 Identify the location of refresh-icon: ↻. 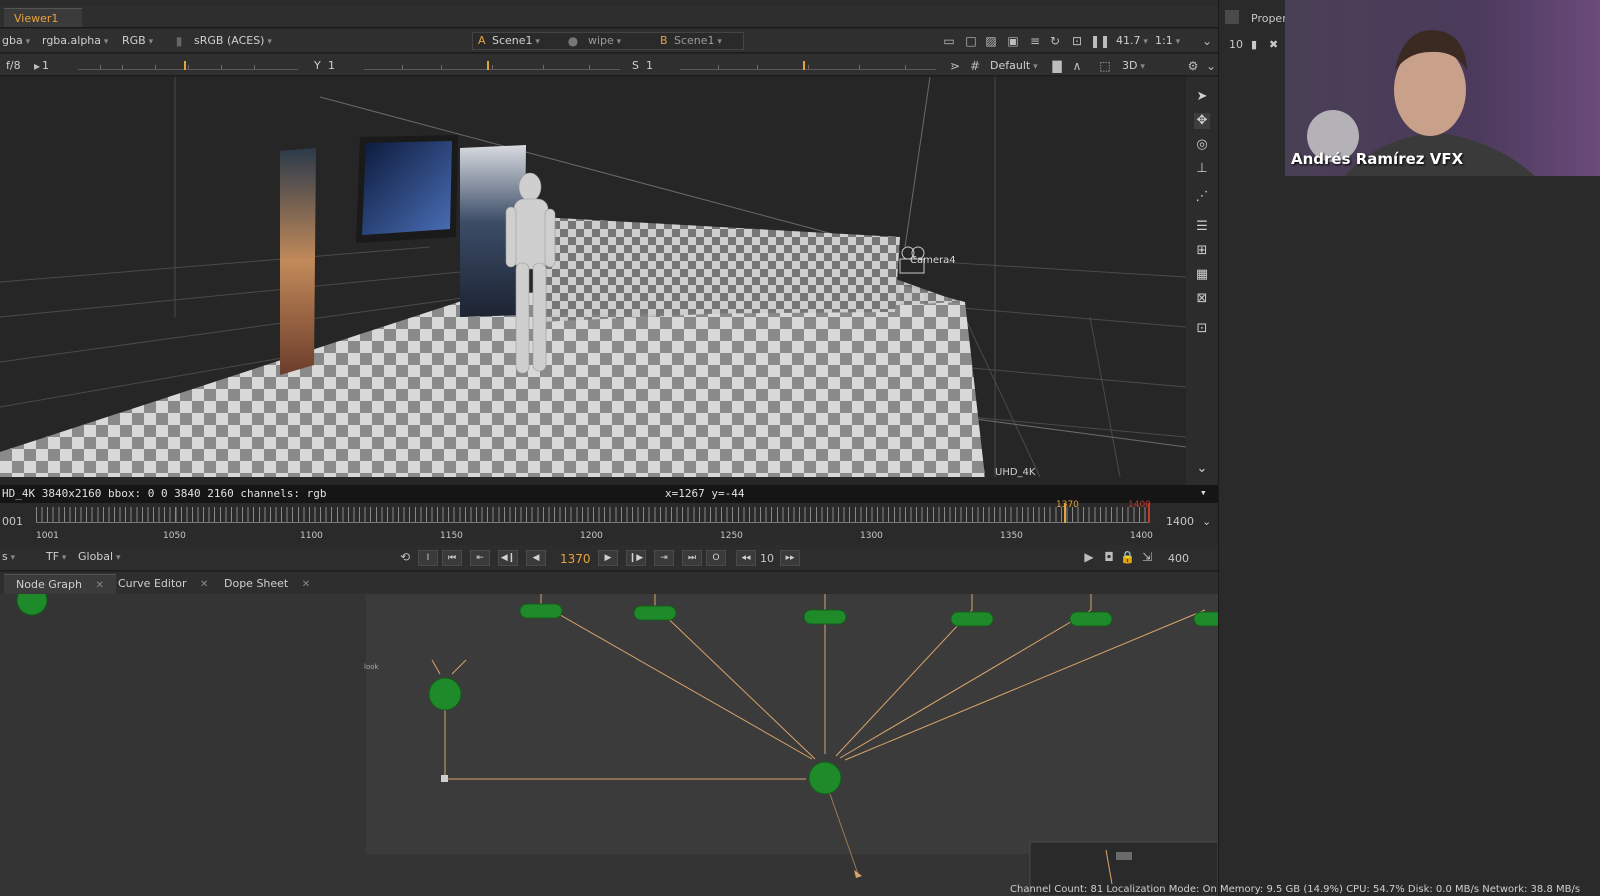
(1055, 41).